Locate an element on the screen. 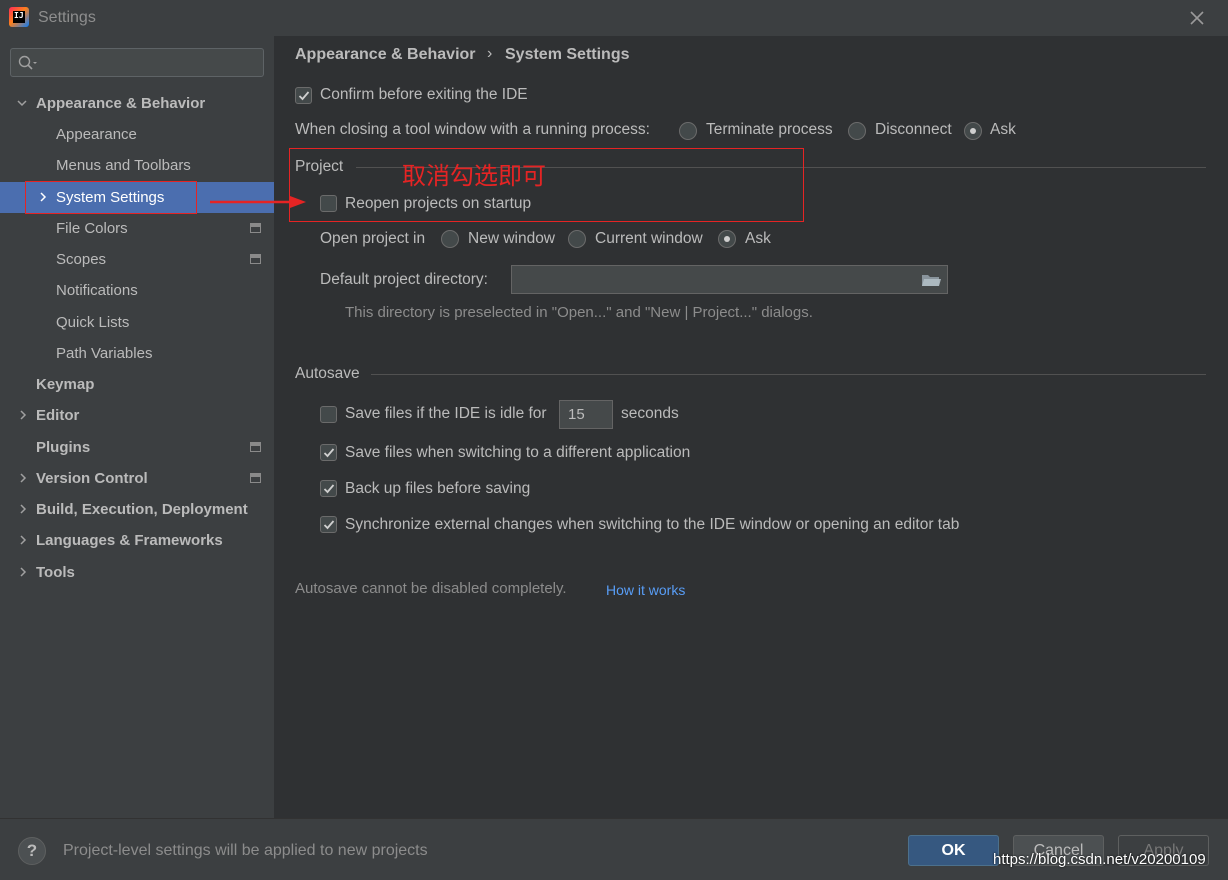 The height and width of the screenshot is (880, 1228). sidebar-item-label: Appearance & Behavior is located at coordinates (121, 103).